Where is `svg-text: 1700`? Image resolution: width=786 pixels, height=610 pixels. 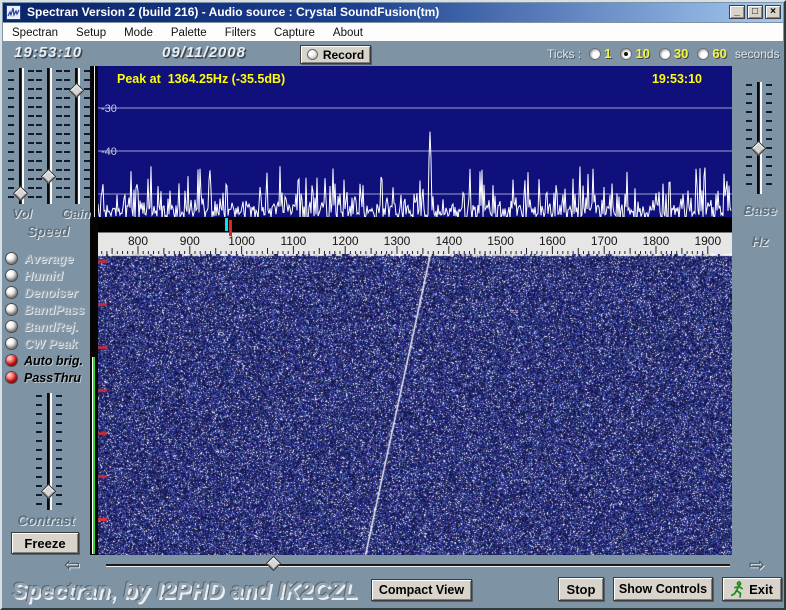 svg-text: 1700 is located at coordinates (604, 241).